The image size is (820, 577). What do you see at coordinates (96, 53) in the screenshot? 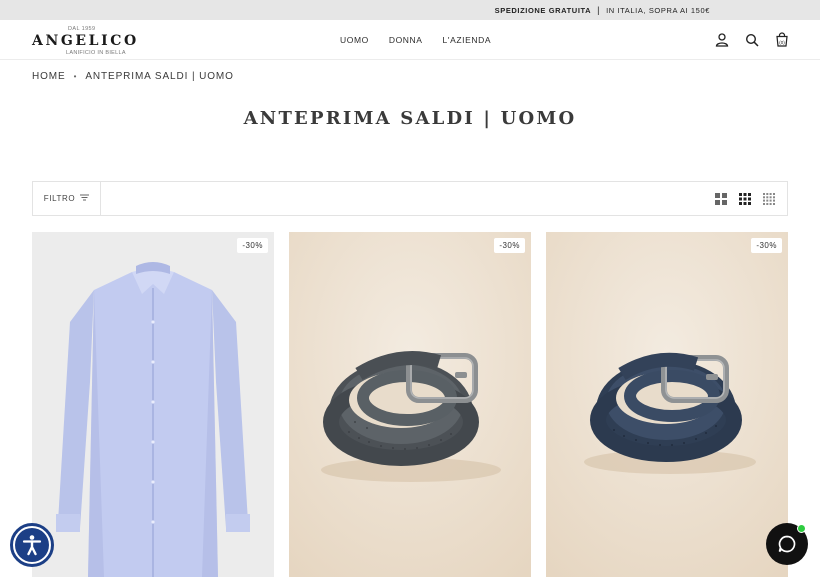
I see `logo-subtitle: LANIFICIO IN BIELLA` at bounding box center [96, 53].